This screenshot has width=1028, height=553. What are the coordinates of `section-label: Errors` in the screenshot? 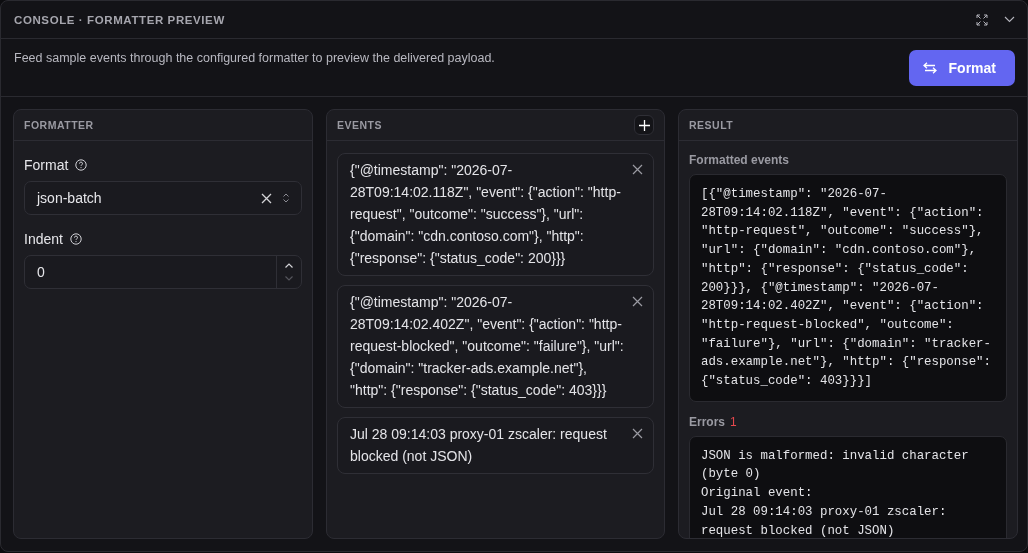 It's located at (707, 421).